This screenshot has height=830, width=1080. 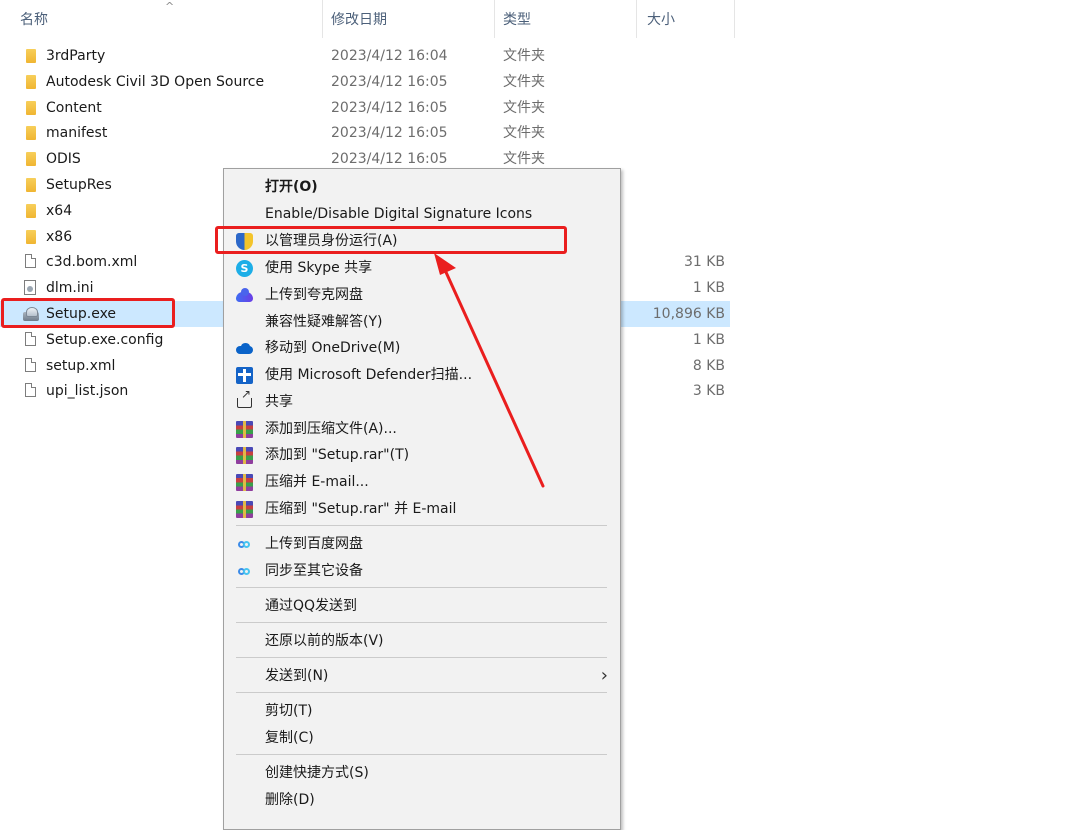 I want to click on file-name: upi_list.json, so click(x=87, y=391).